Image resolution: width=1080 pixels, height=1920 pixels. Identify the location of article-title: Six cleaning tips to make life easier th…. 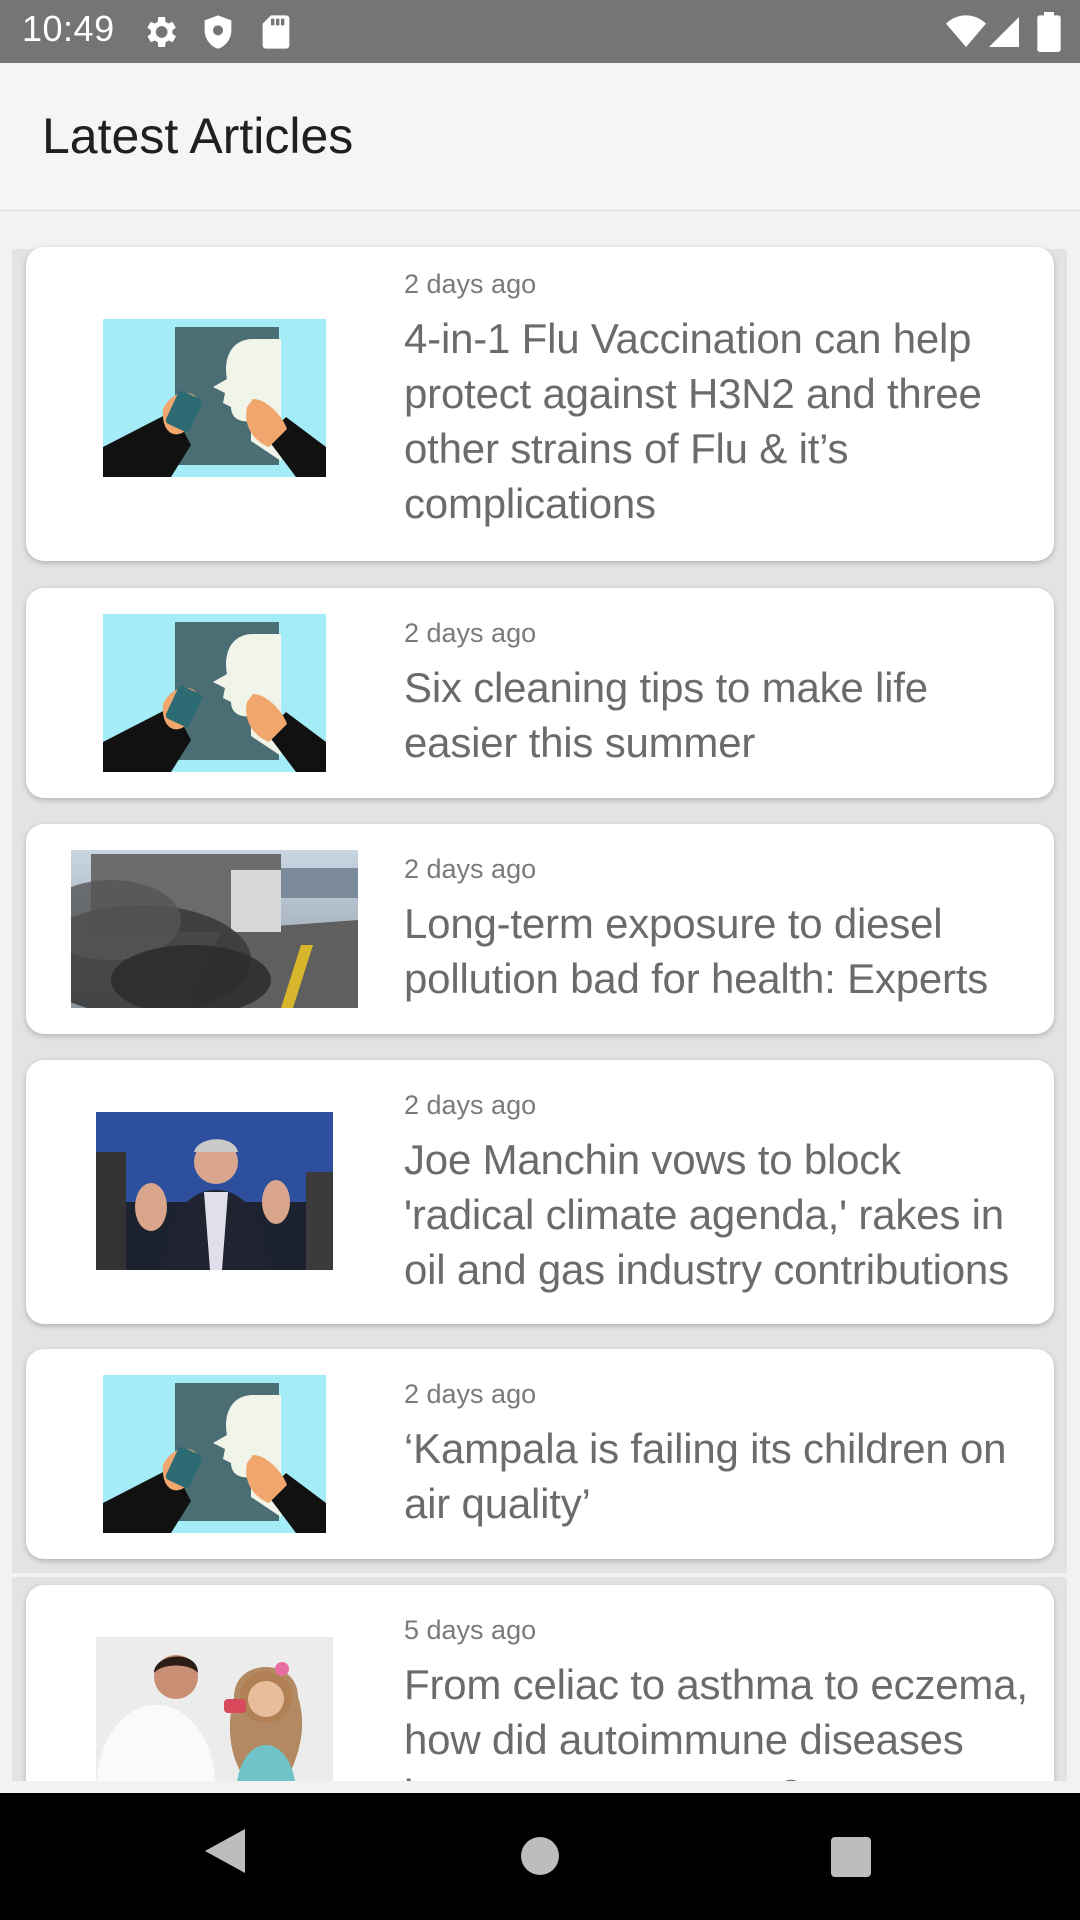
(666, 715).